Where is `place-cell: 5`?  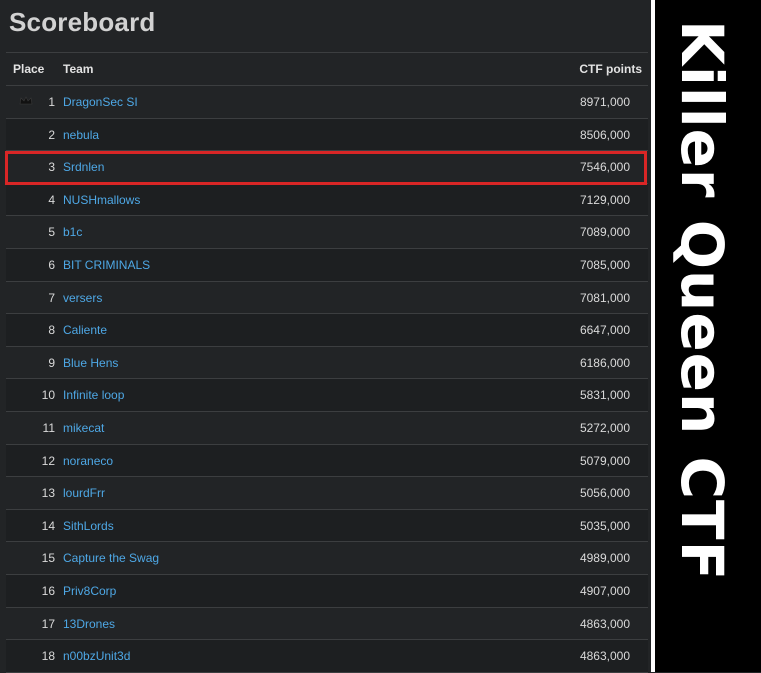
place-cell: 5 is located at coordinates (51, 232).